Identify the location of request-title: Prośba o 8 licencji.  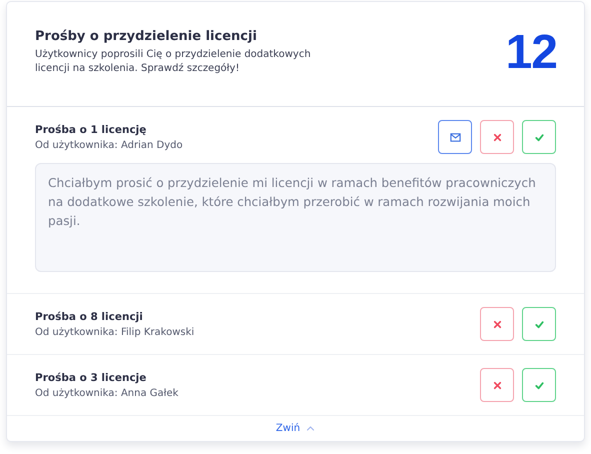
(89, 317).